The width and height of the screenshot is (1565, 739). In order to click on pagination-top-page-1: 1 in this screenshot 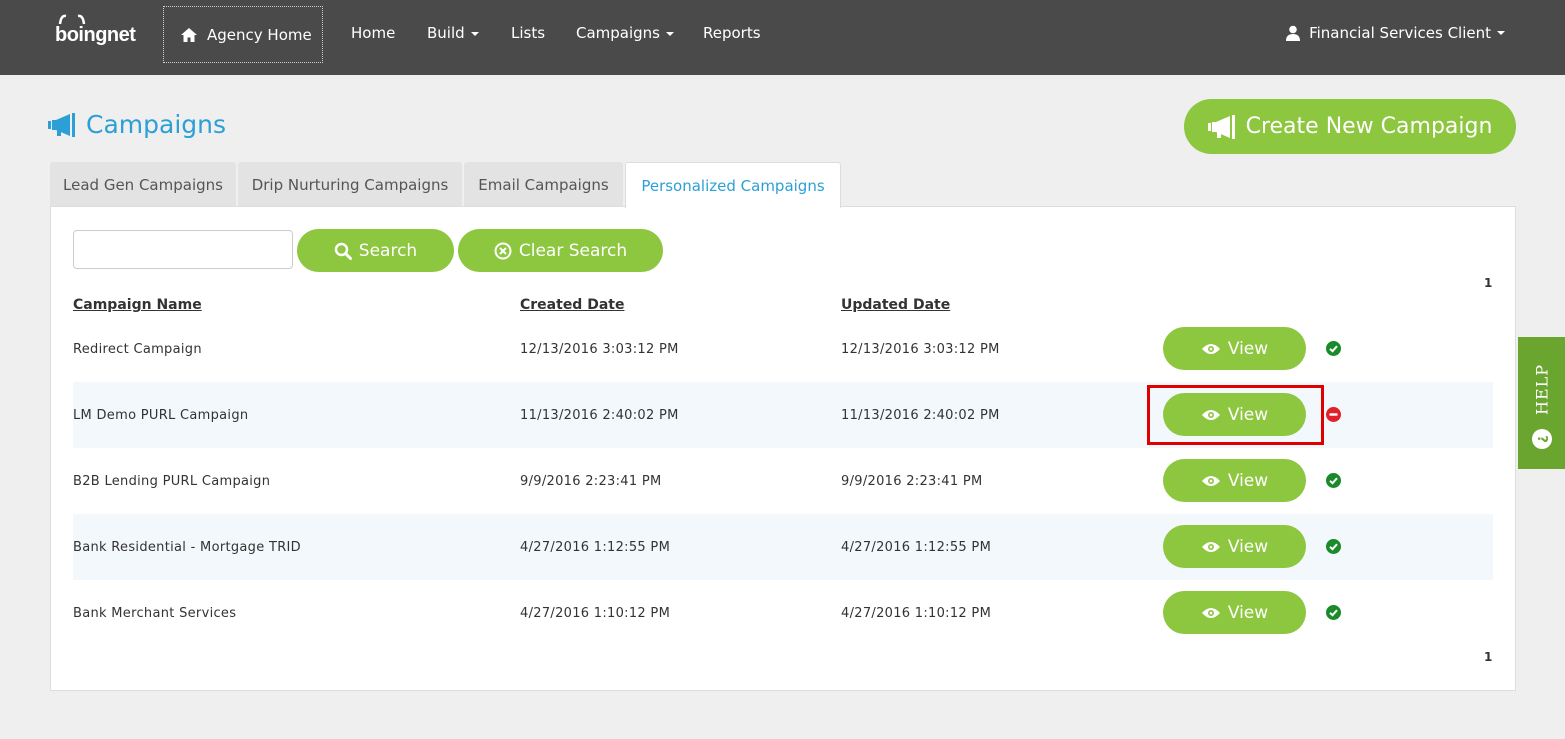, I will do `click(1488, 283)`.